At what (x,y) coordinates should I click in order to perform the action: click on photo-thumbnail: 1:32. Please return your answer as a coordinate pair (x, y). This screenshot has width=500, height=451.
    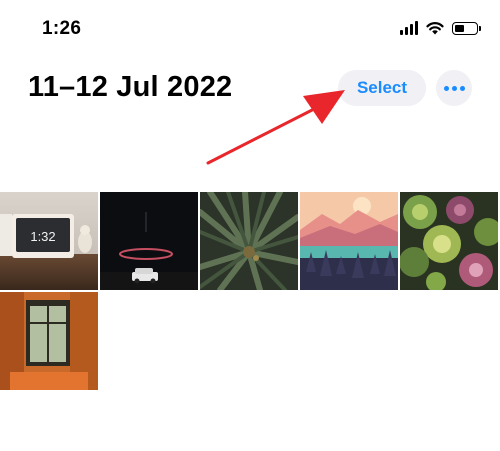
    Looking at the image, I should click on (49, 241).